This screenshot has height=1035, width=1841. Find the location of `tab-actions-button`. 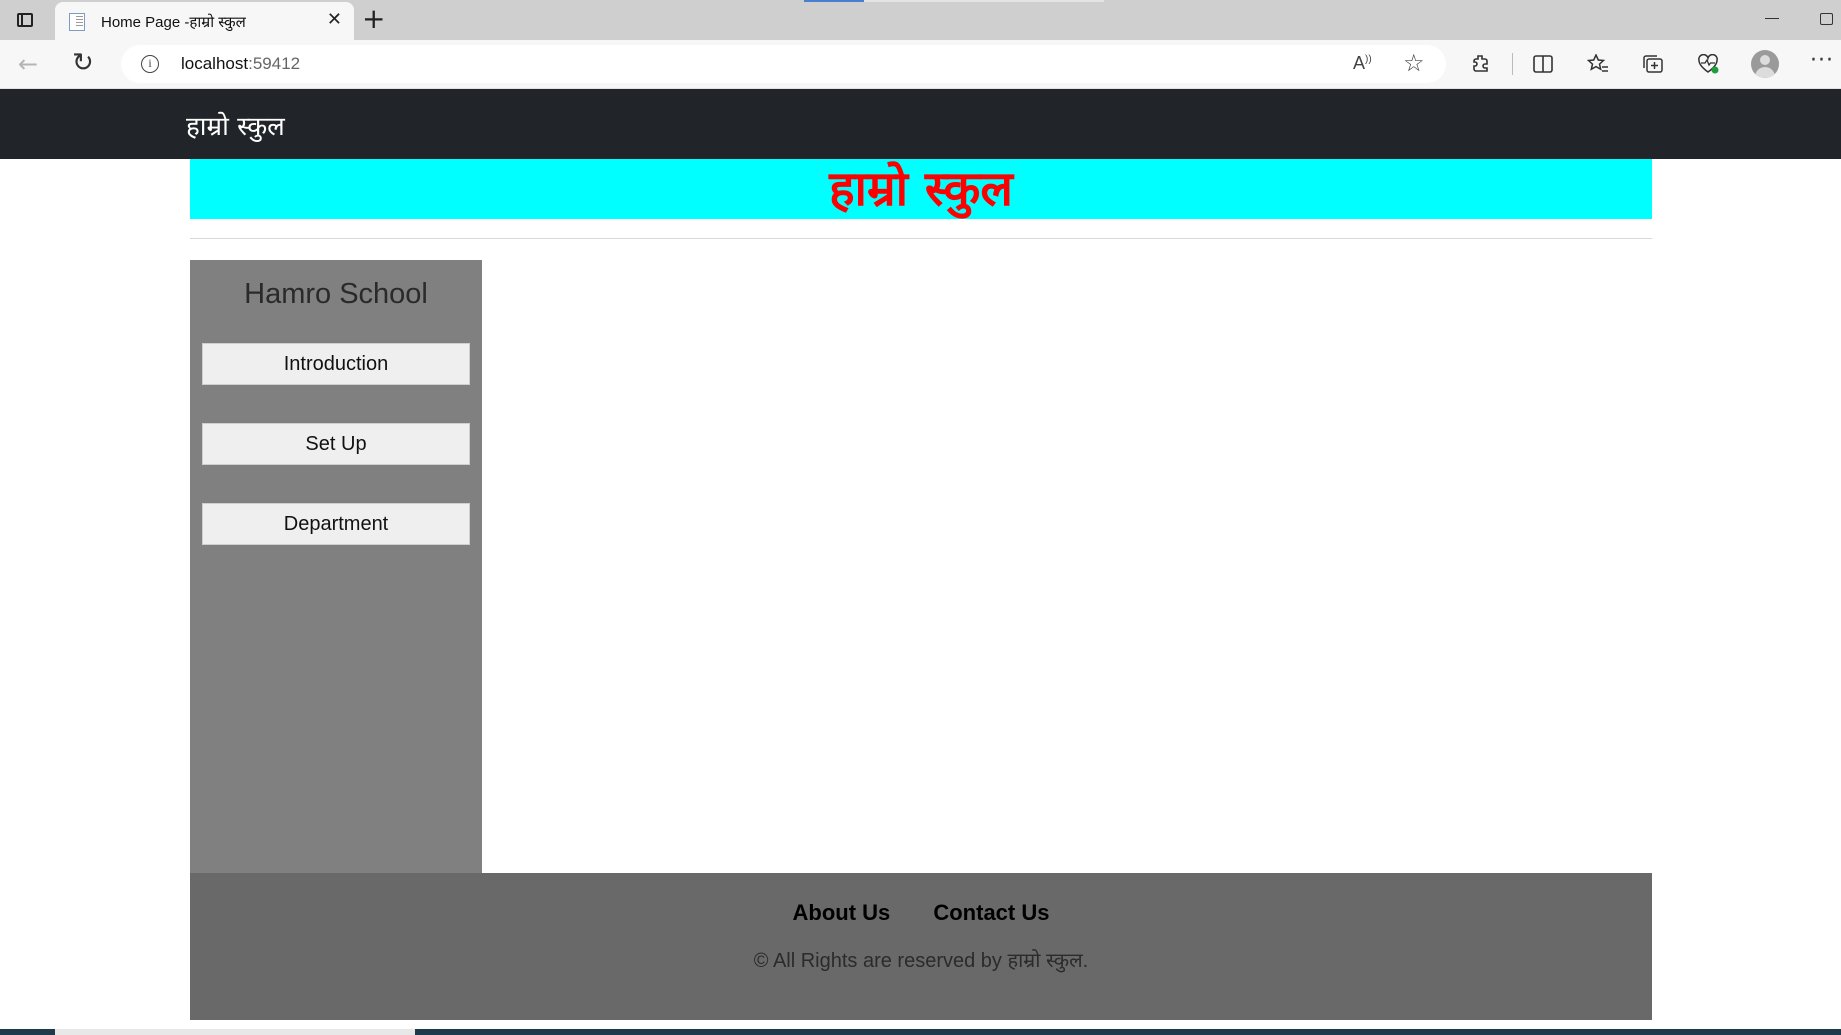

tab-actions-button is located at coordinates (25, 20).